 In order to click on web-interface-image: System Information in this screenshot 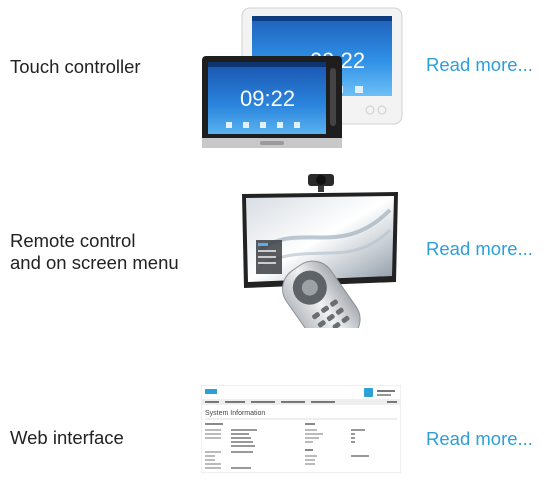, I will do `click(301, 429)`.